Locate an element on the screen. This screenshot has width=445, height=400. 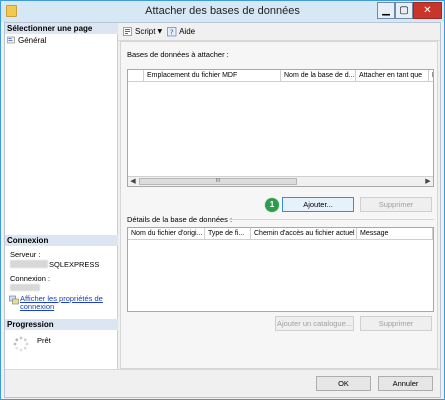
server-value: SQLEXPRESS is located at coordinates (74, 264).